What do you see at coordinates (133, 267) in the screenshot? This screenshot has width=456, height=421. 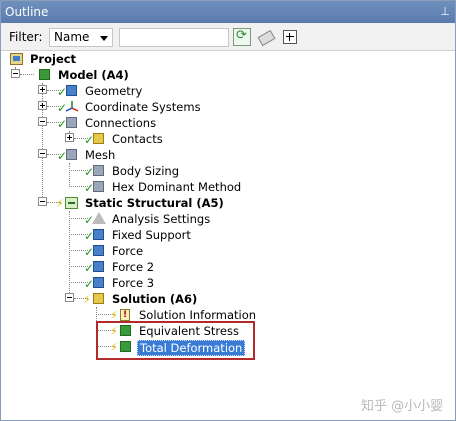 I see `tree-node-label: Force 2` at bounding box center [133, 267].